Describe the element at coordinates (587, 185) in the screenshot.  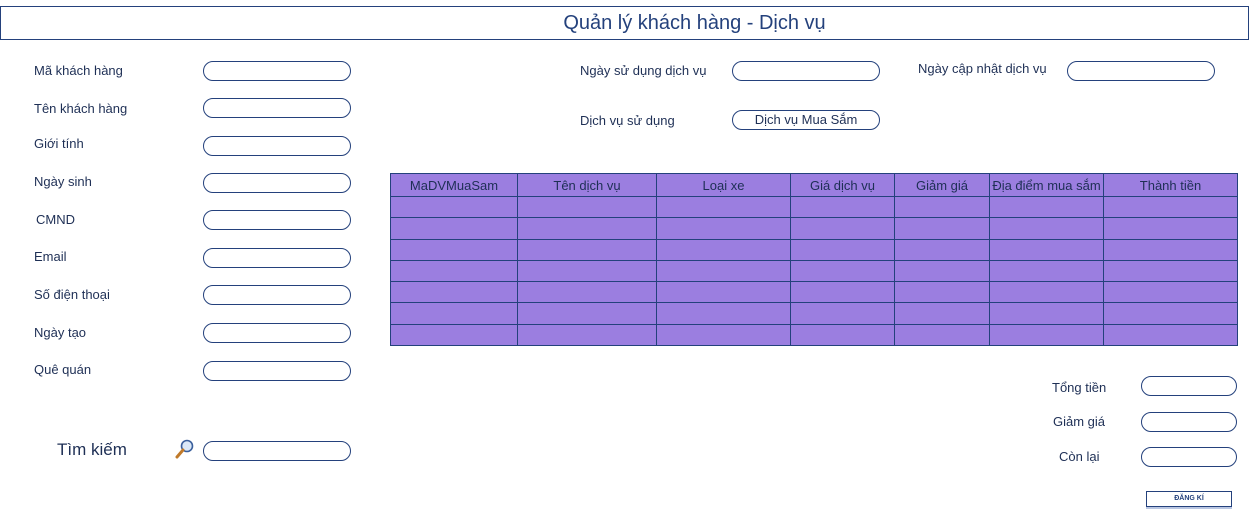
I see `col-header-ten-dich-vu: Tên dịch vụ` at that location.